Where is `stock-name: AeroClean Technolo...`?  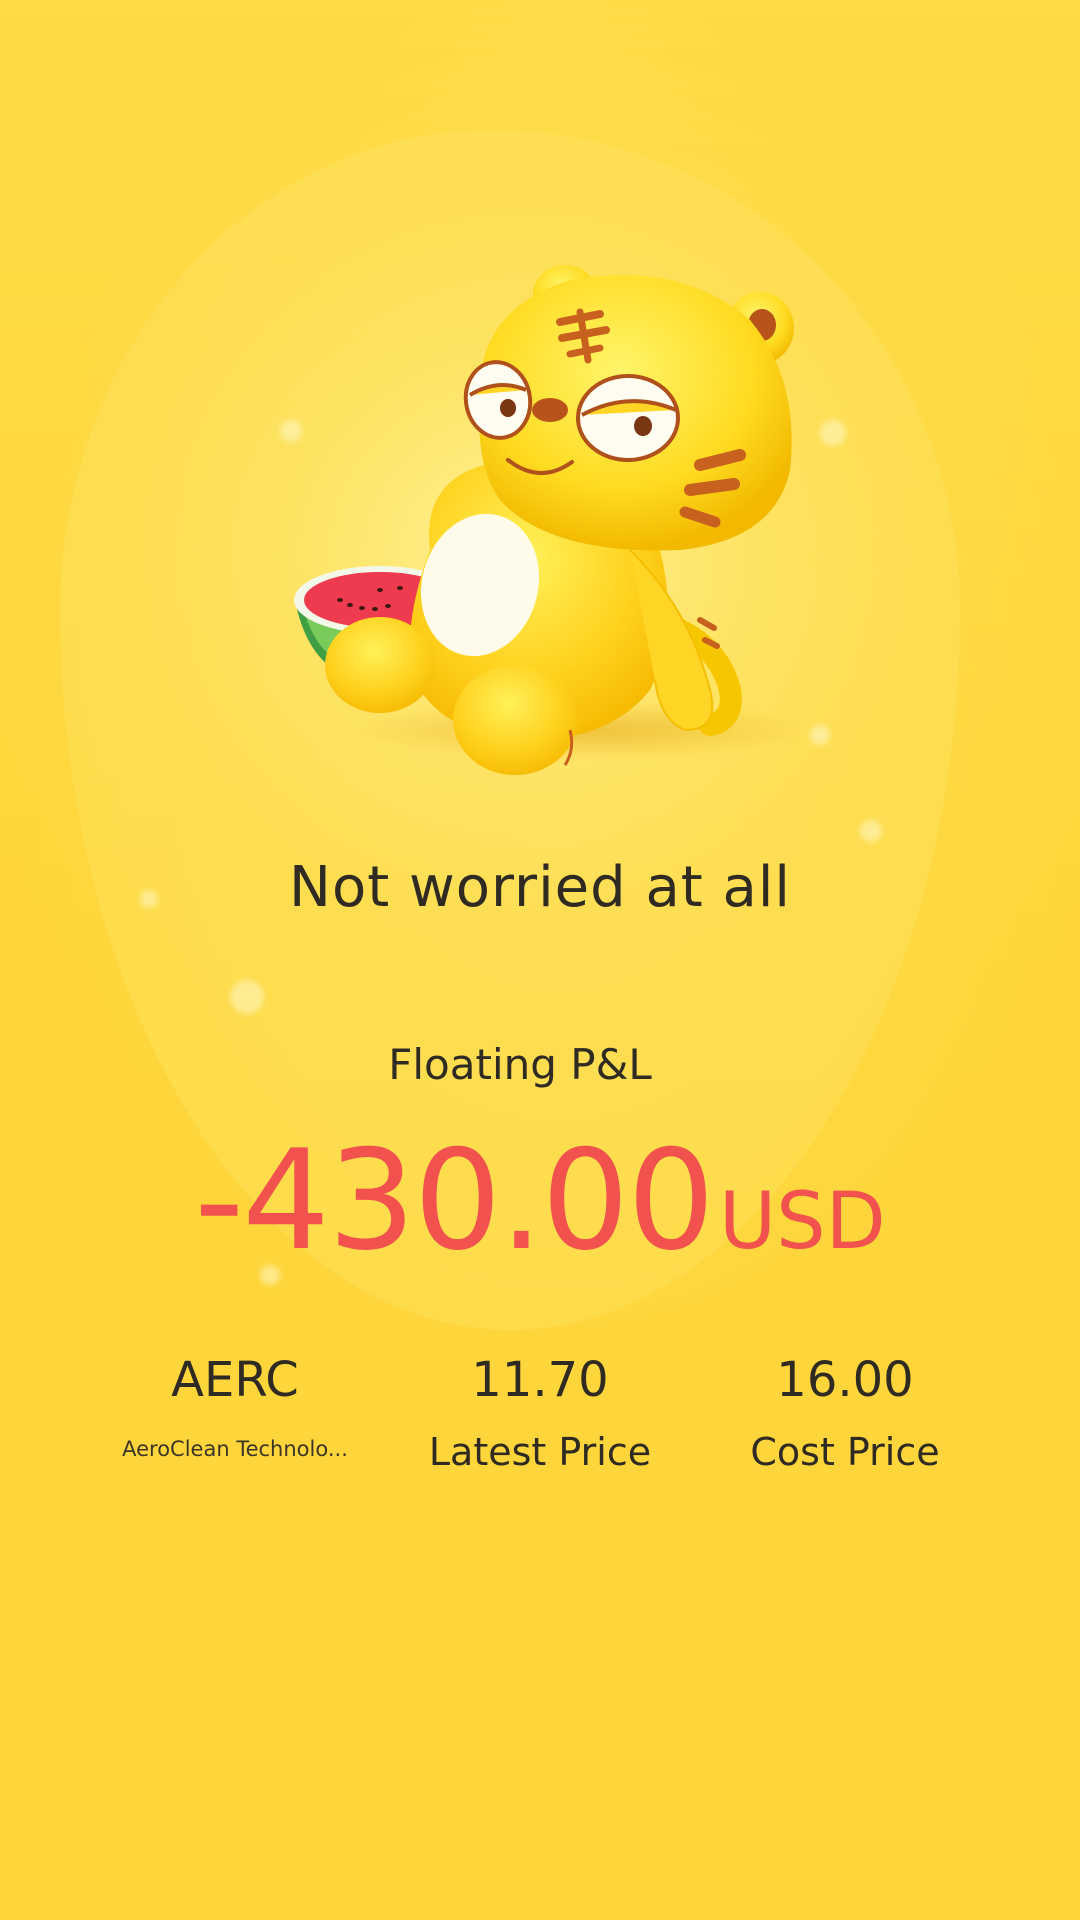 stock-name: AeroClean Technolo... is located at coordinates (235, 1449).